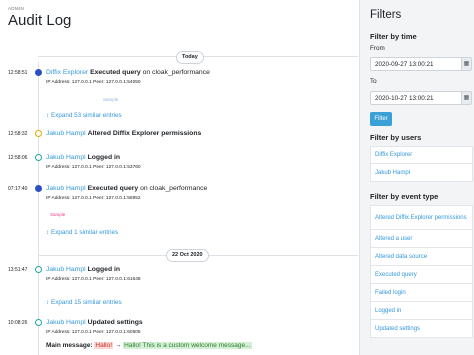  I want to click on user-filter-item: Diffix Explorer, so click(421, 155).